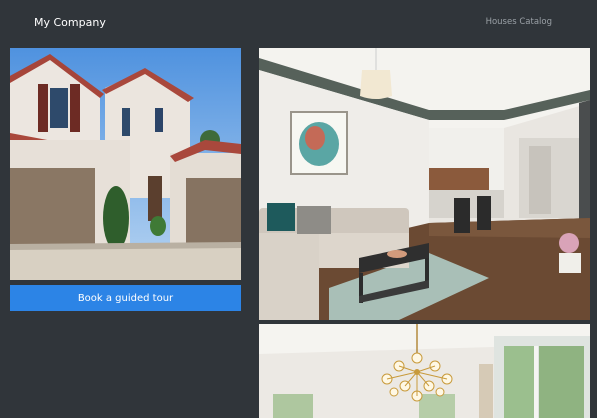  What do you see at coordinates (125, 298) in the screenshot?
I see `book-tour-button: Book a guided tour` at bounding box center [125, 298].